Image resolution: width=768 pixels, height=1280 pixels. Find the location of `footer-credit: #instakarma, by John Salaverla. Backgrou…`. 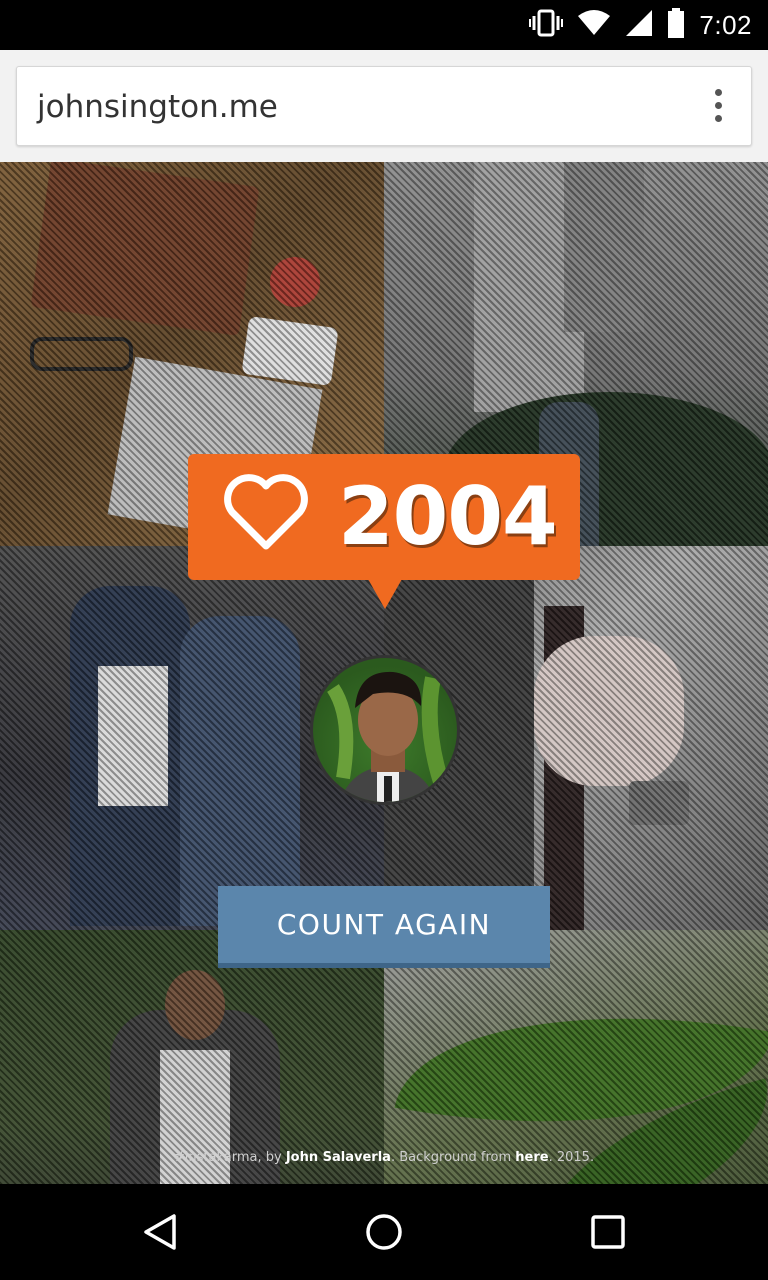

footer-credit: #instakarma, by John Salaverla. Backgrou… is located at coordinates (384, 1157).